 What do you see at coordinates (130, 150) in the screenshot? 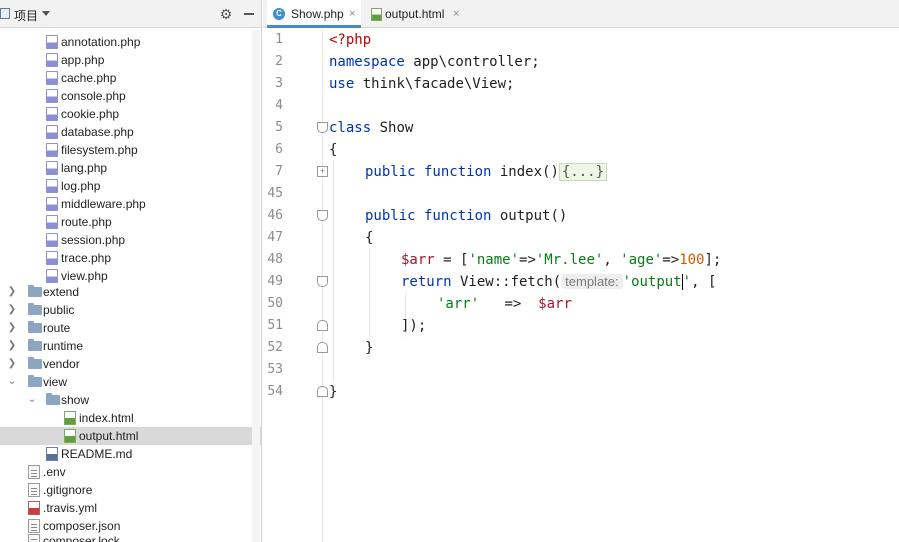
I see `tree-item-filesystem-php: filesystem.php` at bounding box center [130, 150].